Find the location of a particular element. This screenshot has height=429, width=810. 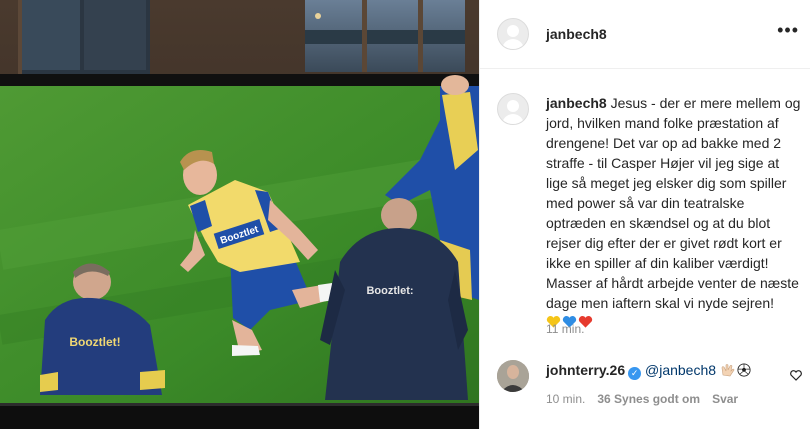

soccer-ball-icon is located at coordinates (744, 370).